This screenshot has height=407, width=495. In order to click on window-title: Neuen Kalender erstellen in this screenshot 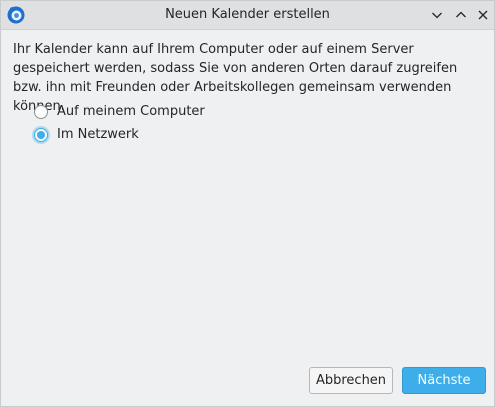, I will do `click(247, 14)`.